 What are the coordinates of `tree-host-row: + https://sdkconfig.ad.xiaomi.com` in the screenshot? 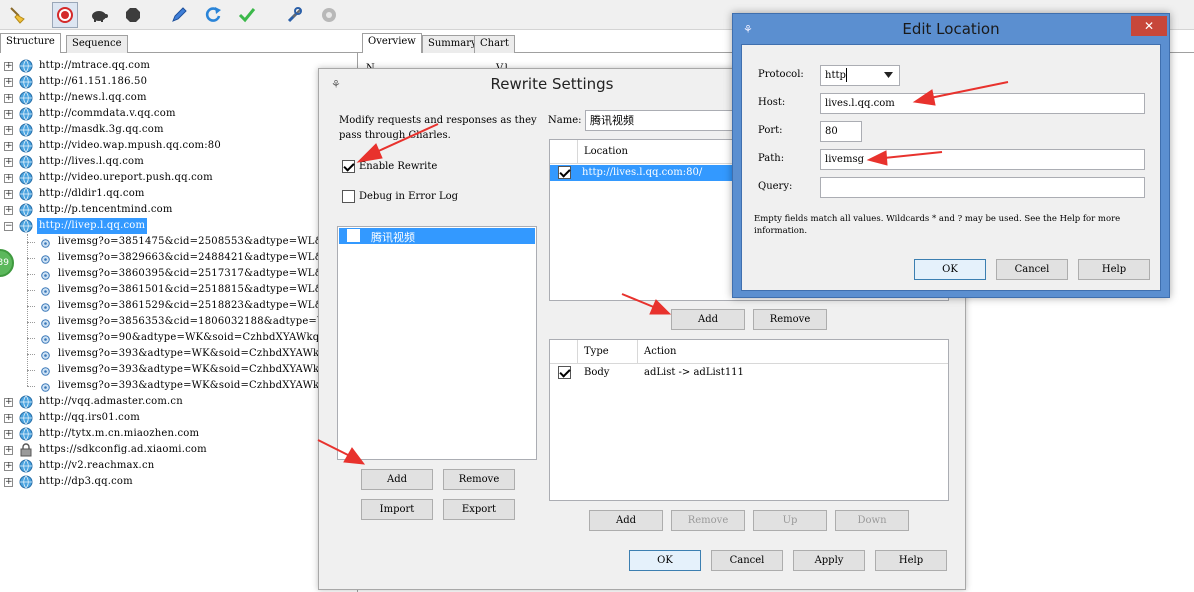 It's located at (178, 450).